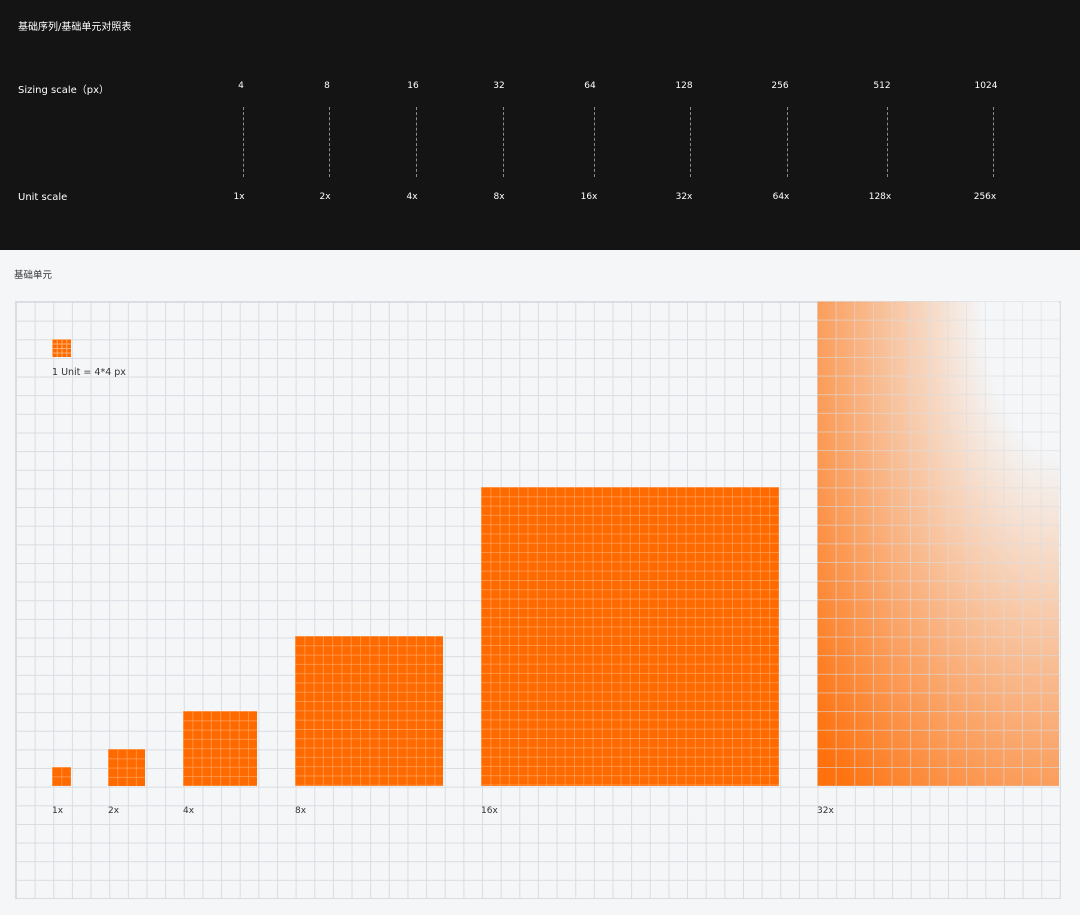 Image resolution: width=1080 pixels, height=915 pixels. Describe the element at coordinates (327, 86) in the screenshot. I see `sizing-value: 8` at that location.